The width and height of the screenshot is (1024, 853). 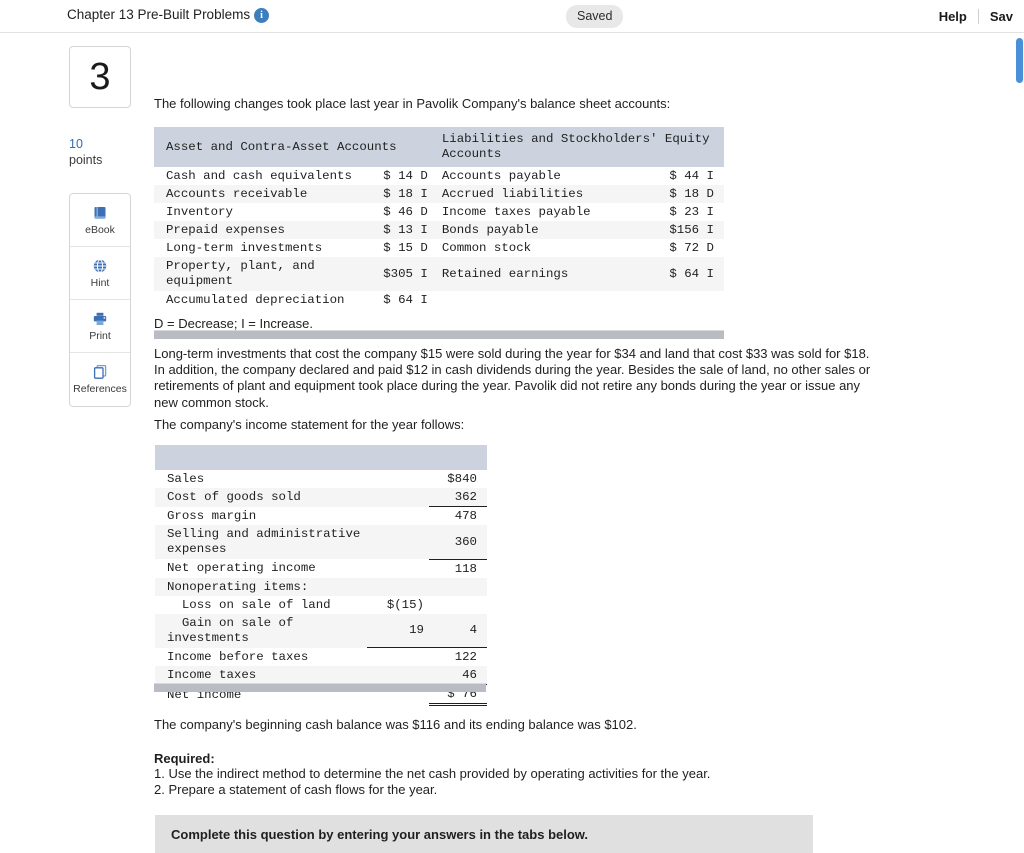 I want to click on cell-asset-amount: $ 13 I, so click(x=405, y=230).